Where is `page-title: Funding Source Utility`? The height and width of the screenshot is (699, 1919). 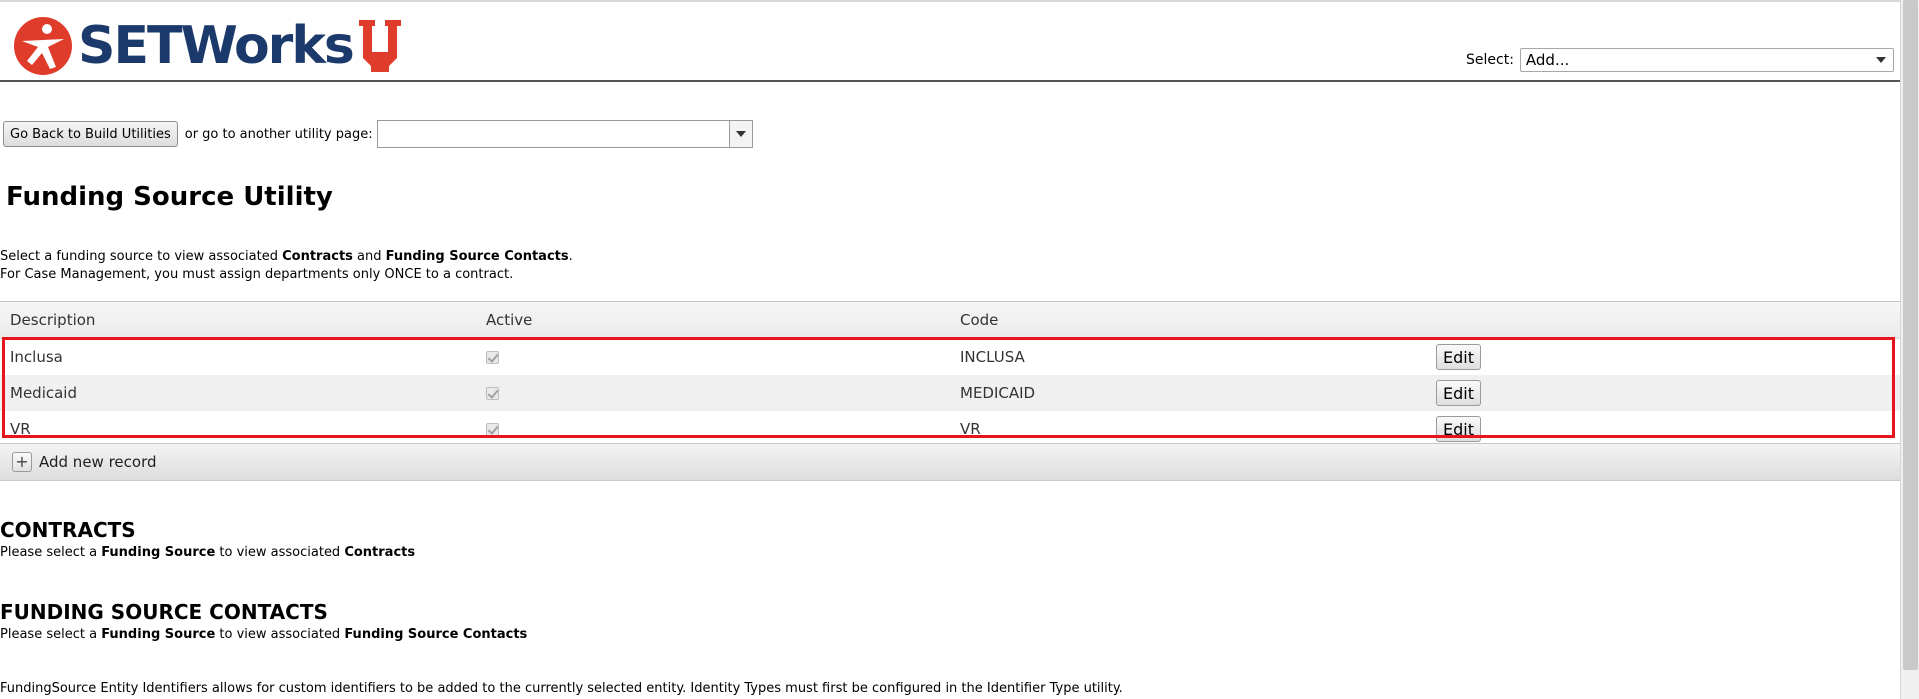
page-title: Funding Source Utility is located at coordinates (169, 197).